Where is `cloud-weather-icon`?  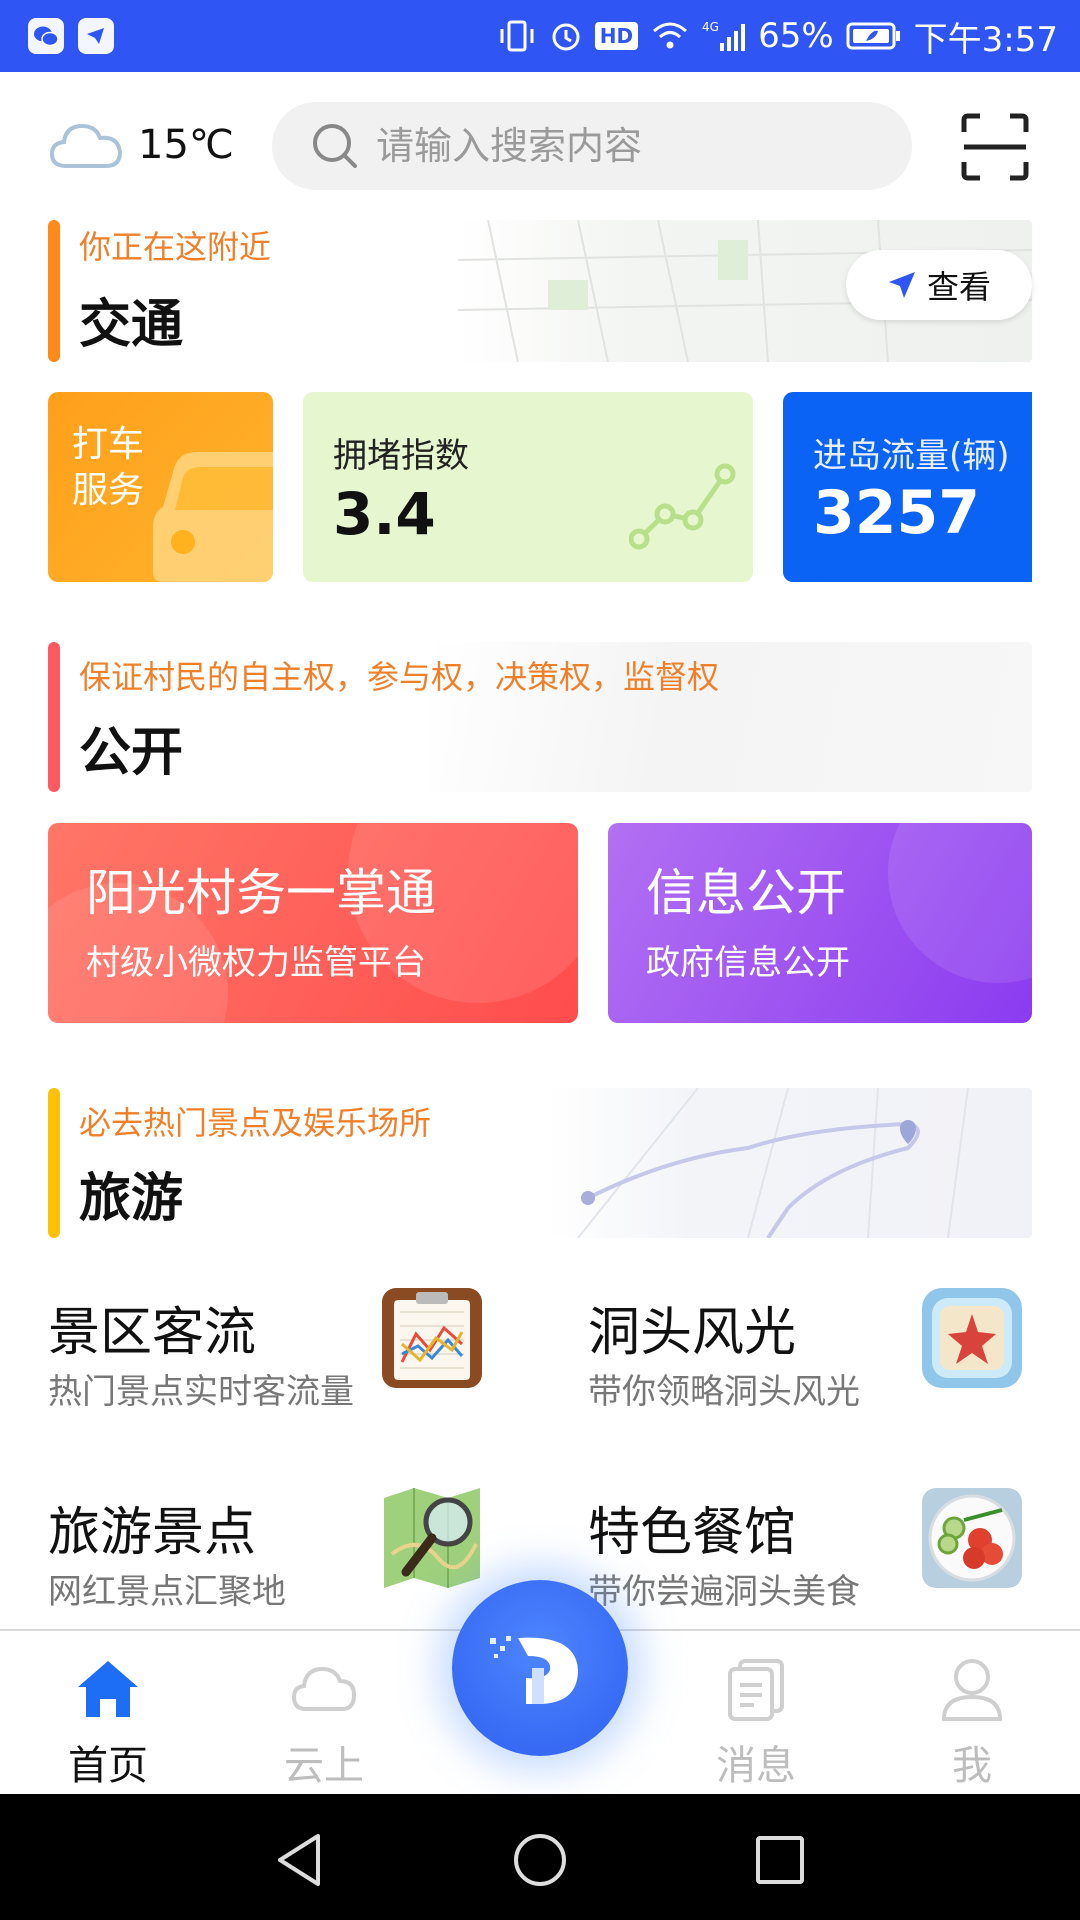
cloud-weather-icon is located at coordinates (86, 145).